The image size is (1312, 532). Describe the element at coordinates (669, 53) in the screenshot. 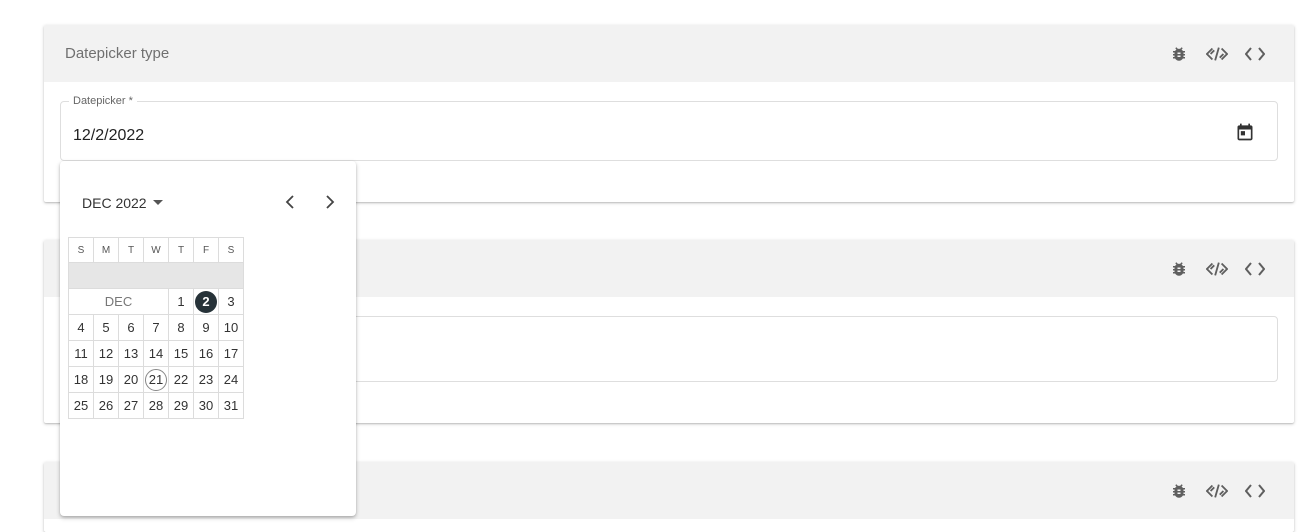

I see `card-header: Datepicker type` at that location.